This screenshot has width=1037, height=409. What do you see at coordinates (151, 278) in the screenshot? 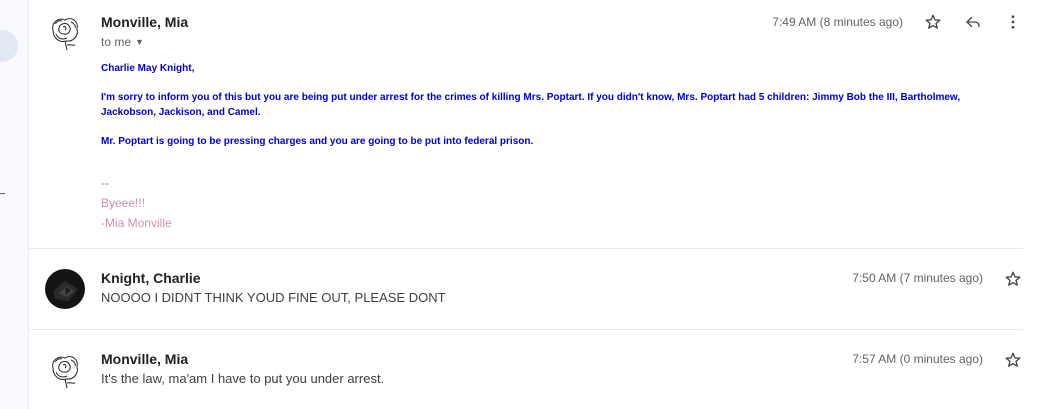
I see `sender-name: Knight, Charlie` at bounding box center [151, 278].